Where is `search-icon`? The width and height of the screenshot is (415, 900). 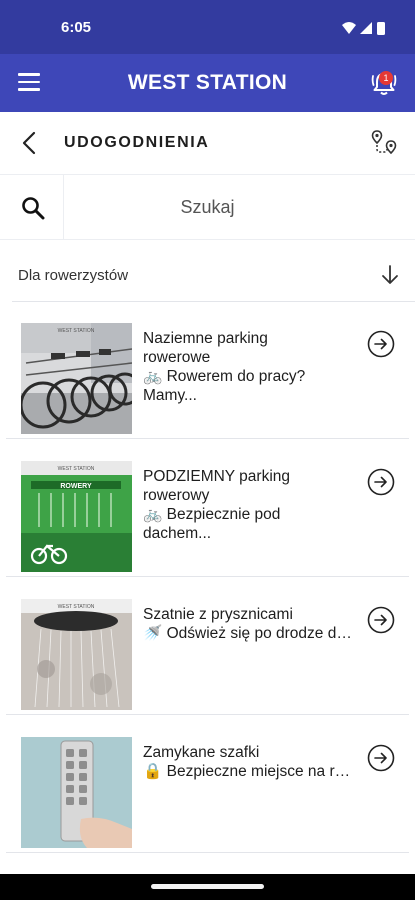
search-icon is located at coordinates (33, 208).